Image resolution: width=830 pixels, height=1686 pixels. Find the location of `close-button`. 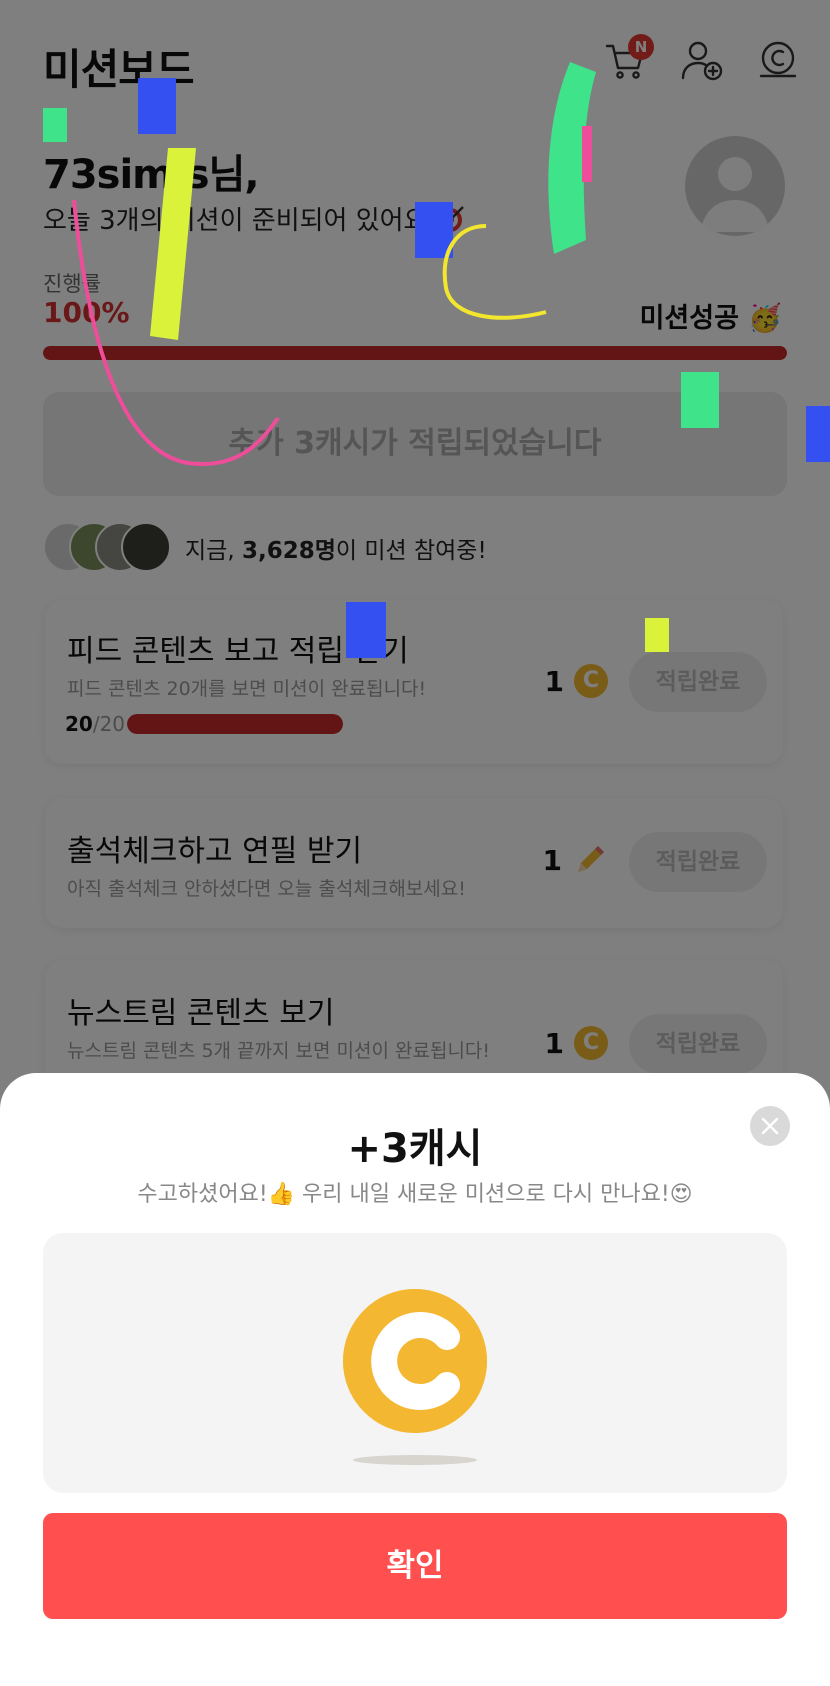

close-button is located at coordinates (770, 1126).